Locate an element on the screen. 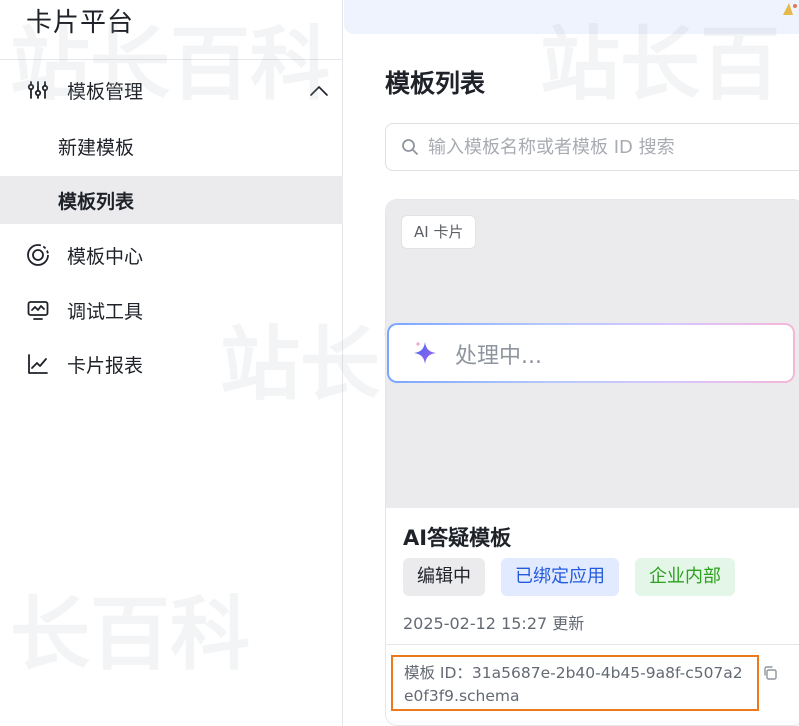 This screenshot has width=799, height=726. nav-label: 模板列表 is located at coordinates (96, 201).